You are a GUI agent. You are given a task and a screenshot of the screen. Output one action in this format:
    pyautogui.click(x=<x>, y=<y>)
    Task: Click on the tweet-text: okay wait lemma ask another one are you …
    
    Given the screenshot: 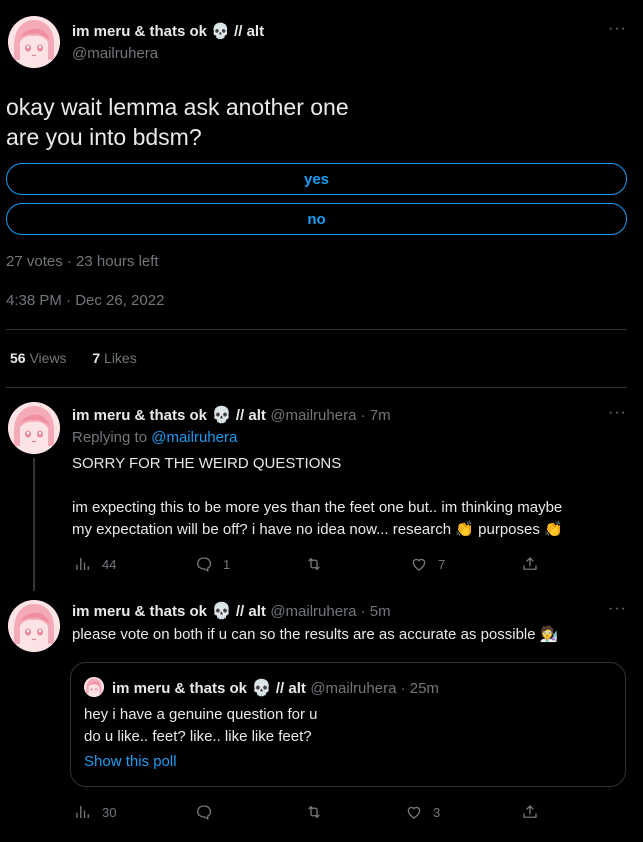 What is the action you would take?
    pyautogui.click(x=177, y=122)
    